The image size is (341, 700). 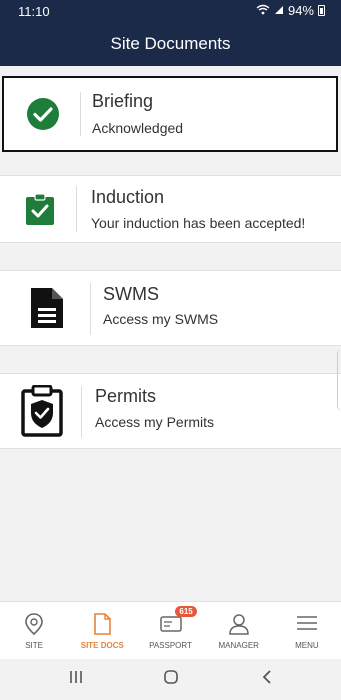 I want to click on card-subtitle: Access my SWMS, so click(x=161, y=319).